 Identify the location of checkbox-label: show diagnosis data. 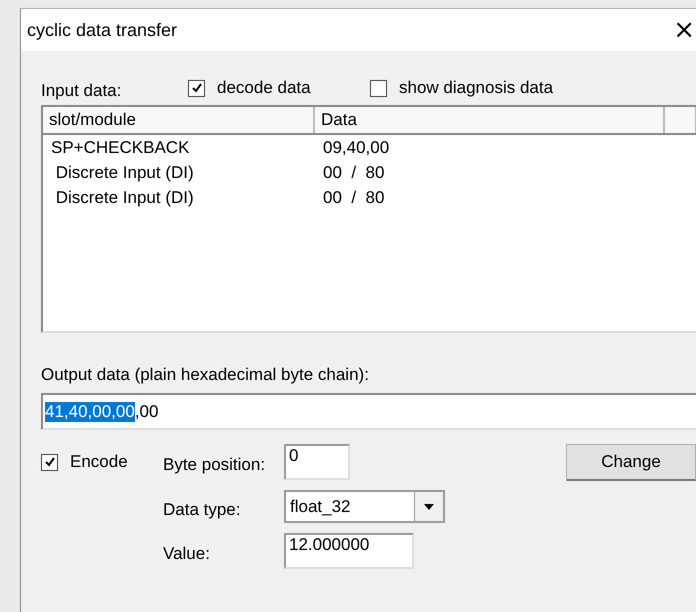
(476, 88).